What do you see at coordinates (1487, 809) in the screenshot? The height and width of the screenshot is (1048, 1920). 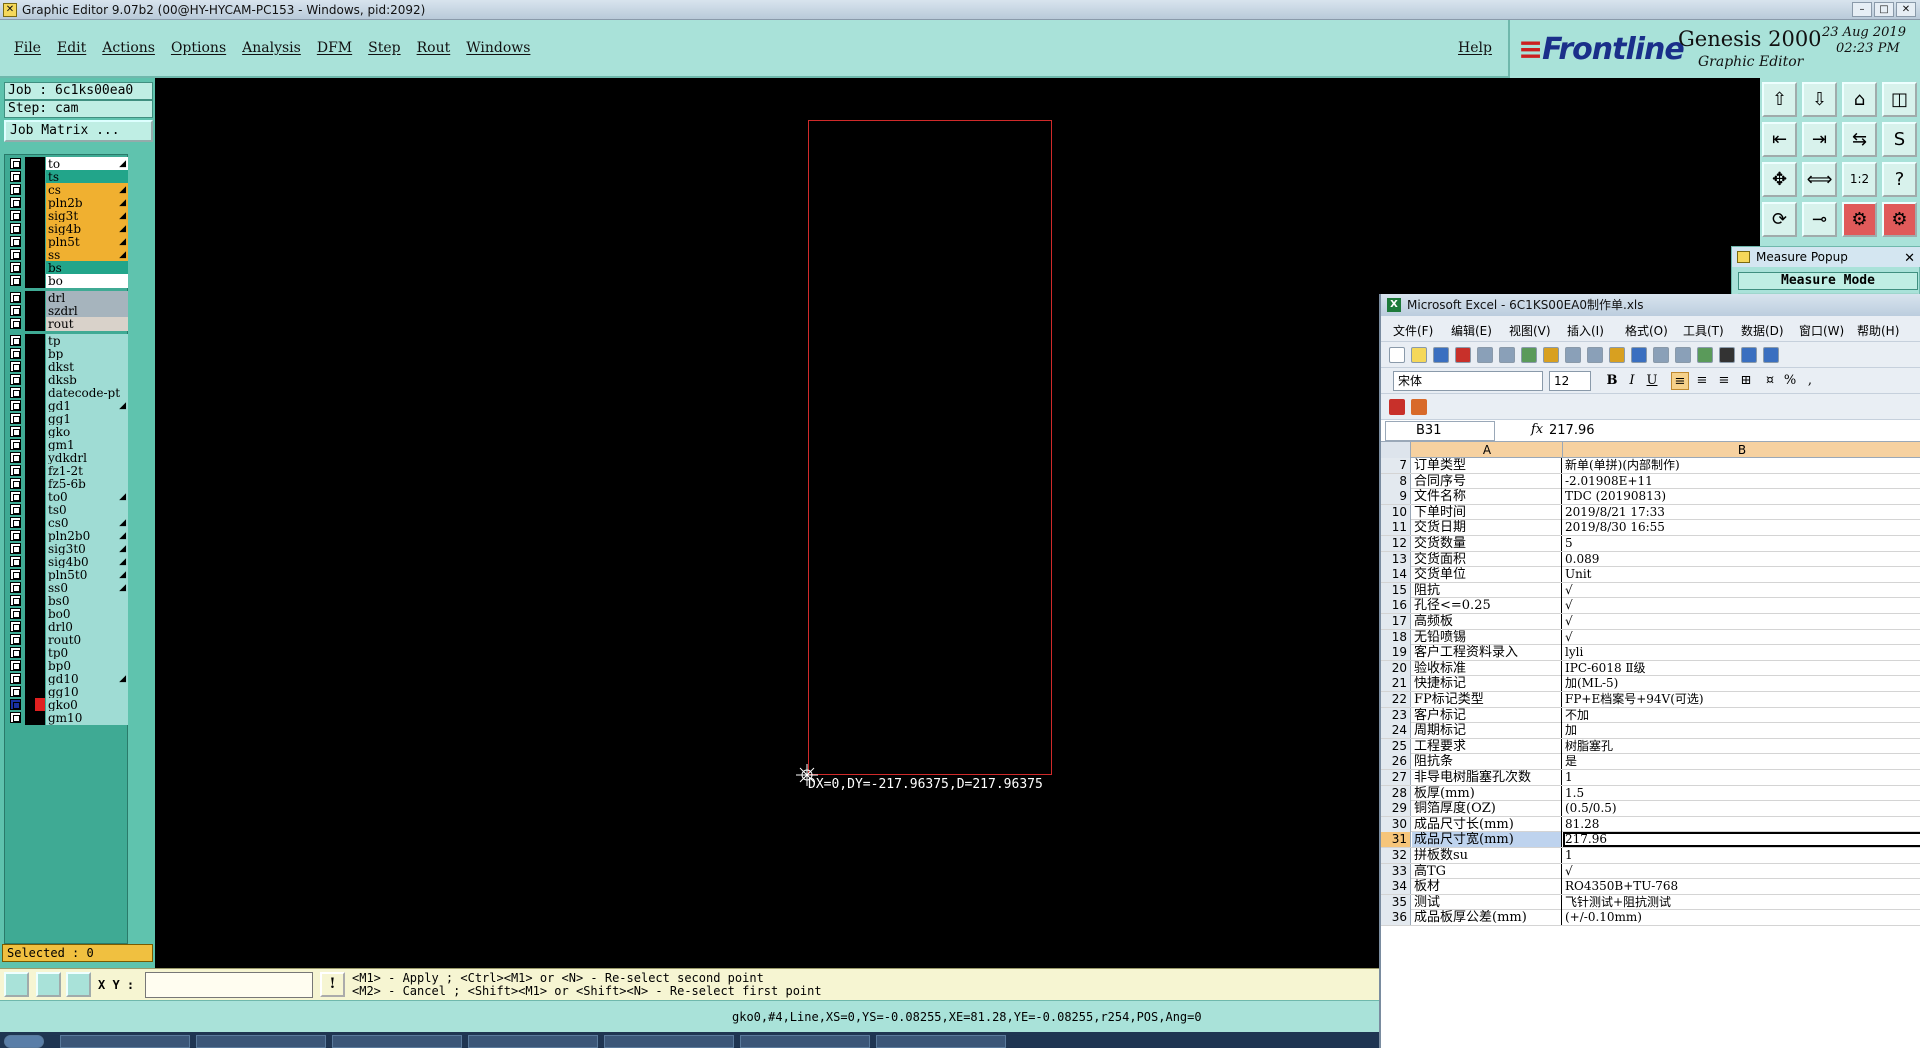 I see `cell-a: 铜箔厚度(OZ)` at bounding box center [1487, 809].